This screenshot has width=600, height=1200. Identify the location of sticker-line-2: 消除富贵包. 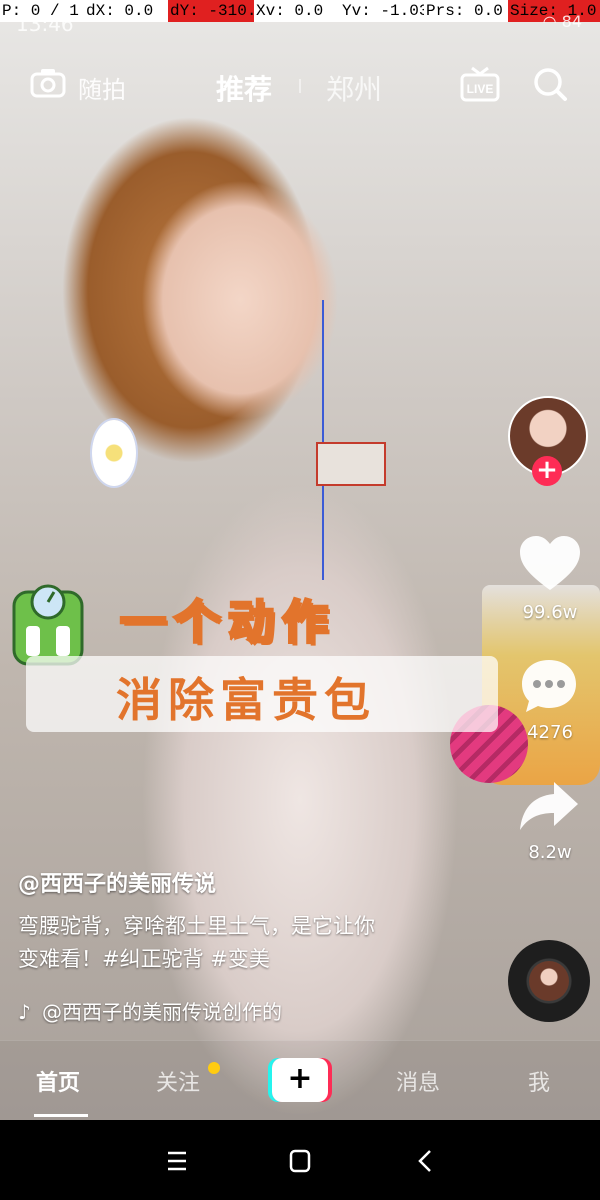
(246, 700).